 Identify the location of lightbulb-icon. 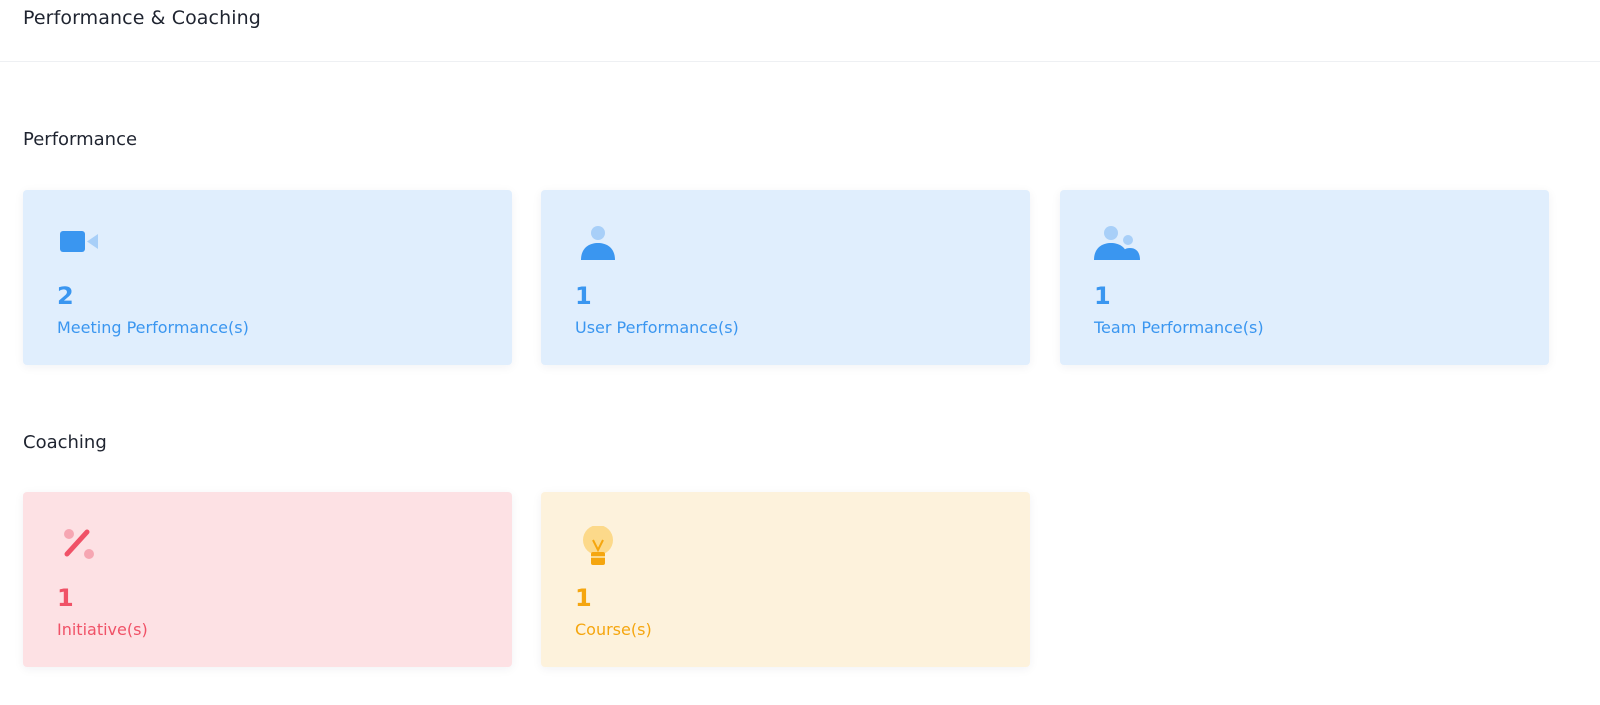
(597, 545).